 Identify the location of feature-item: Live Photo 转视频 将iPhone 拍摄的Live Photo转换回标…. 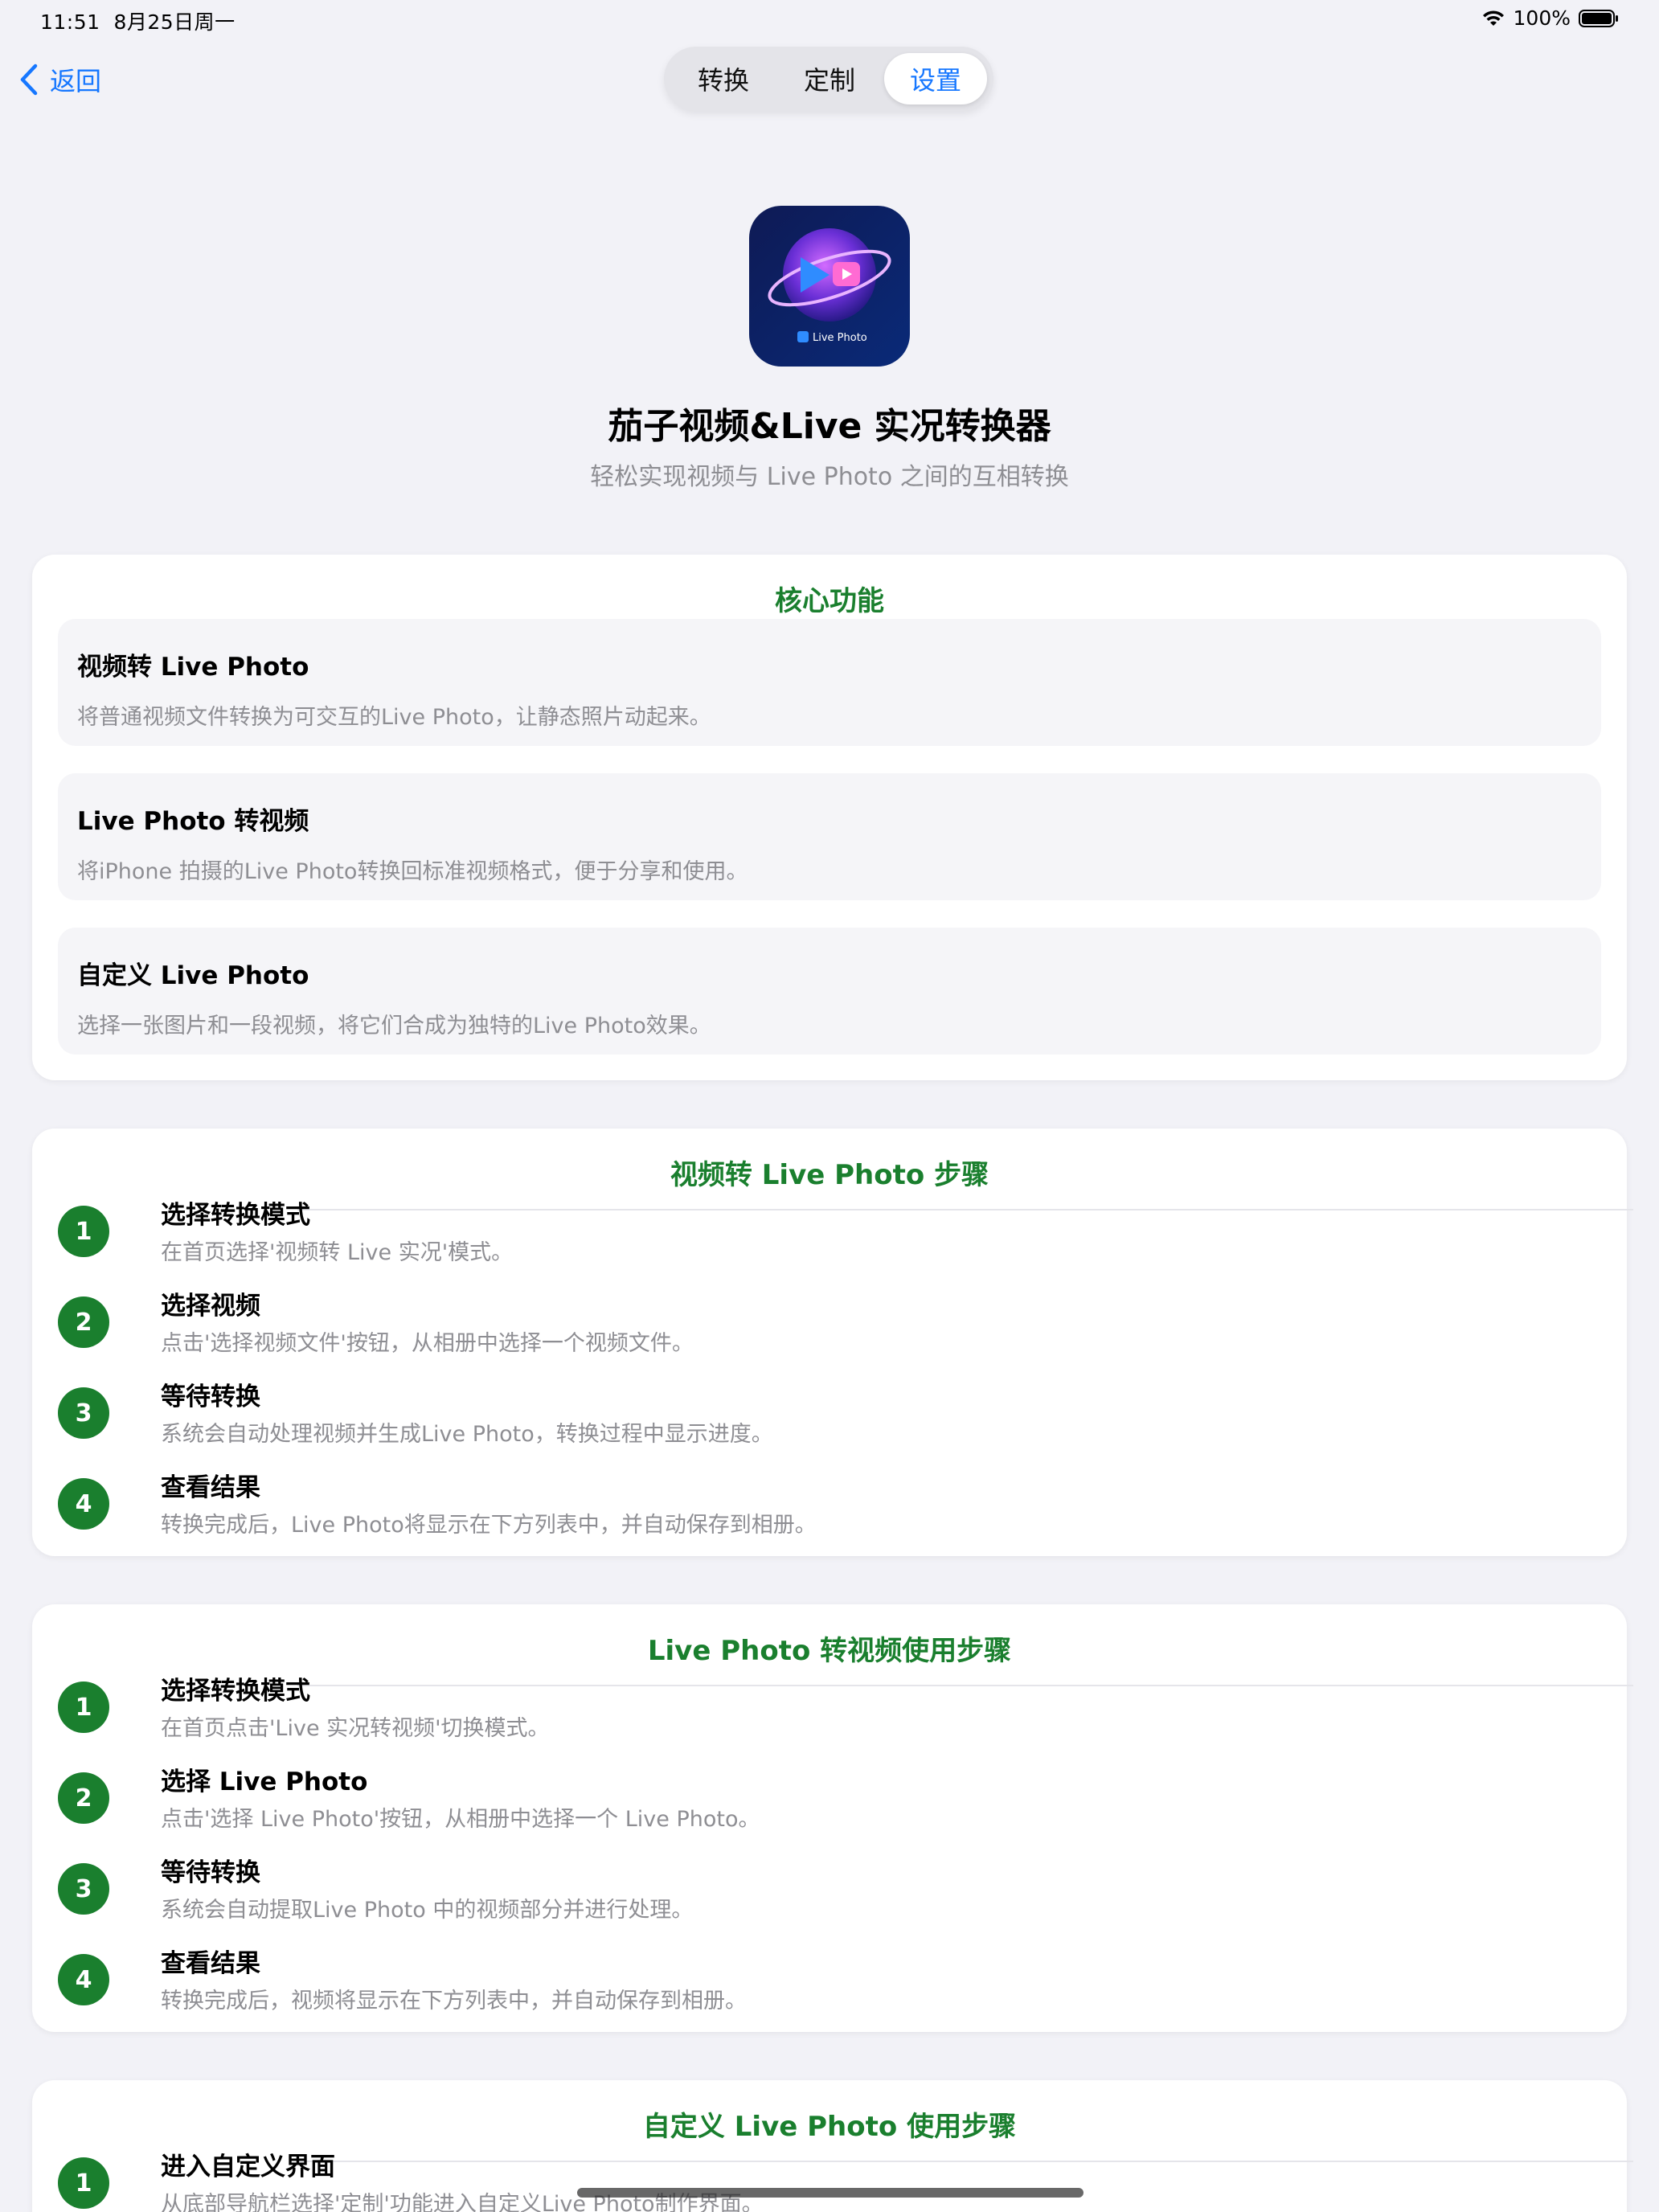
(829, 836).